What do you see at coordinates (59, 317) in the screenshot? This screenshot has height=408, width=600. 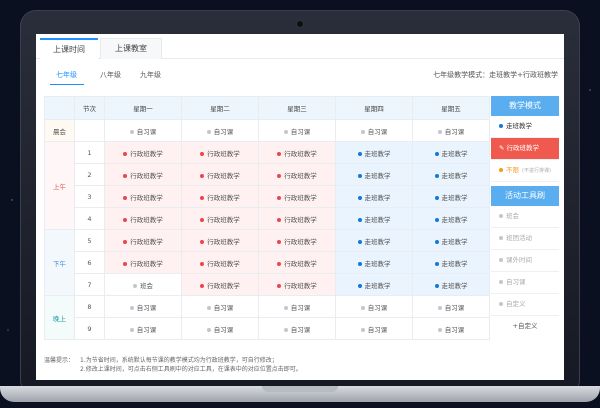 I see `segment-evening: 晚上` at bounding box center [59, 317].